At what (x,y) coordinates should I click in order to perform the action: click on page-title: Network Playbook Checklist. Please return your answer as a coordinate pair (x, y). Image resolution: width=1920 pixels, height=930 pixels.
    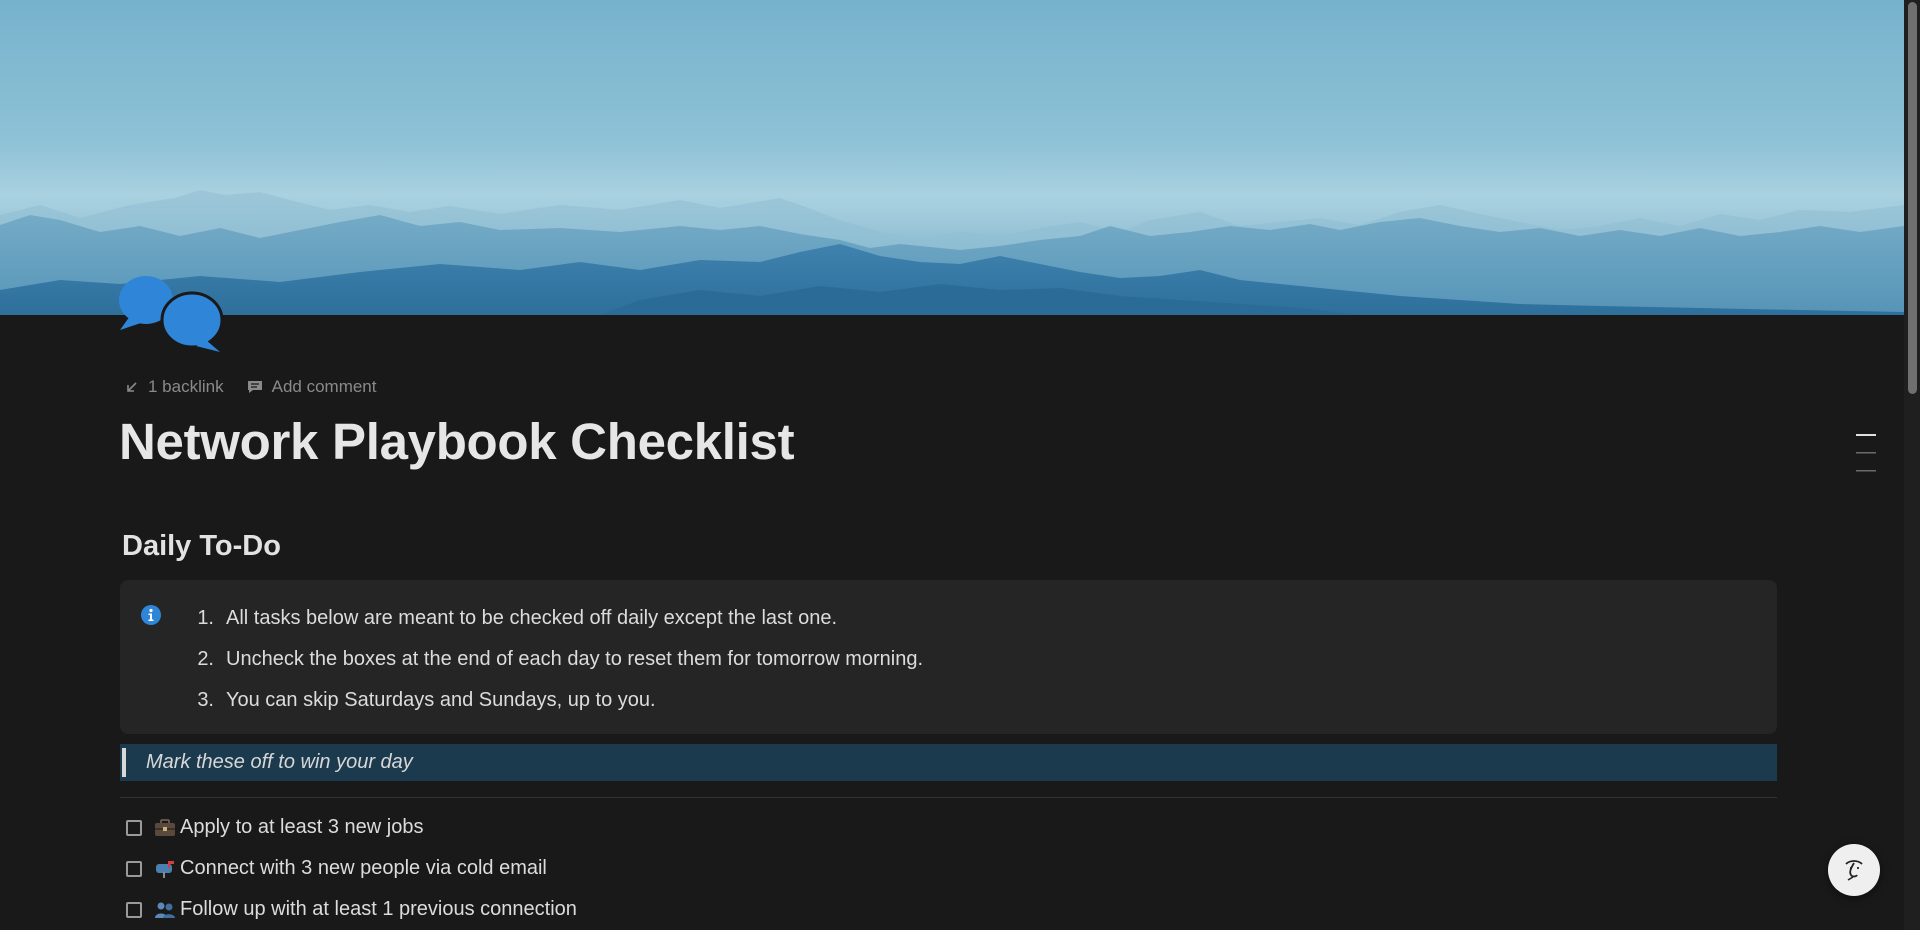
    Looking at the image, I should click on (457, 441).